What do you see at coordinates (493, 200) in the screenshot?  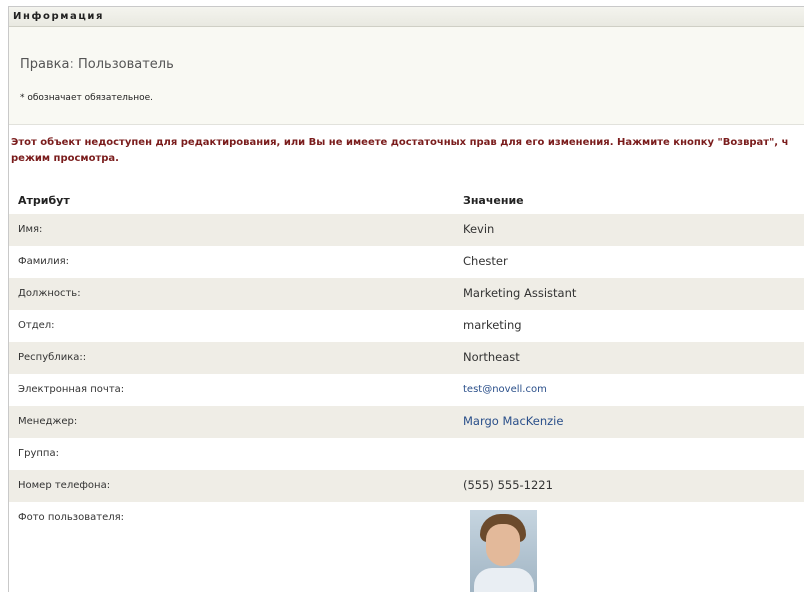 I see `column-header-value: Значение` at bounding box center [493, 200].